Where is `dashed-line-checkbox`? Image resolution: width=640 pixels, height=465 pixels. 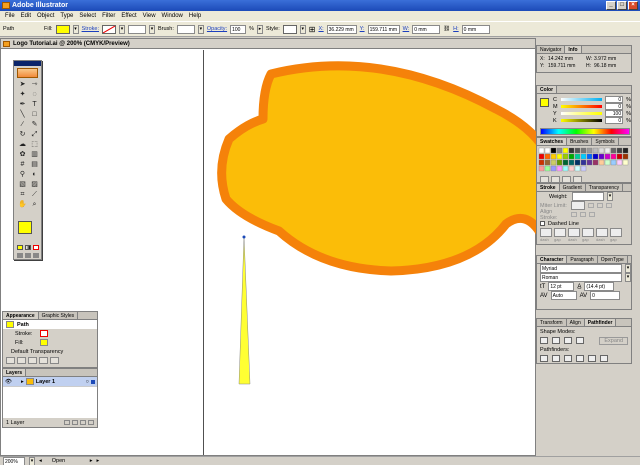
dashed-line-checkbox is located at coordinates (542, 223).